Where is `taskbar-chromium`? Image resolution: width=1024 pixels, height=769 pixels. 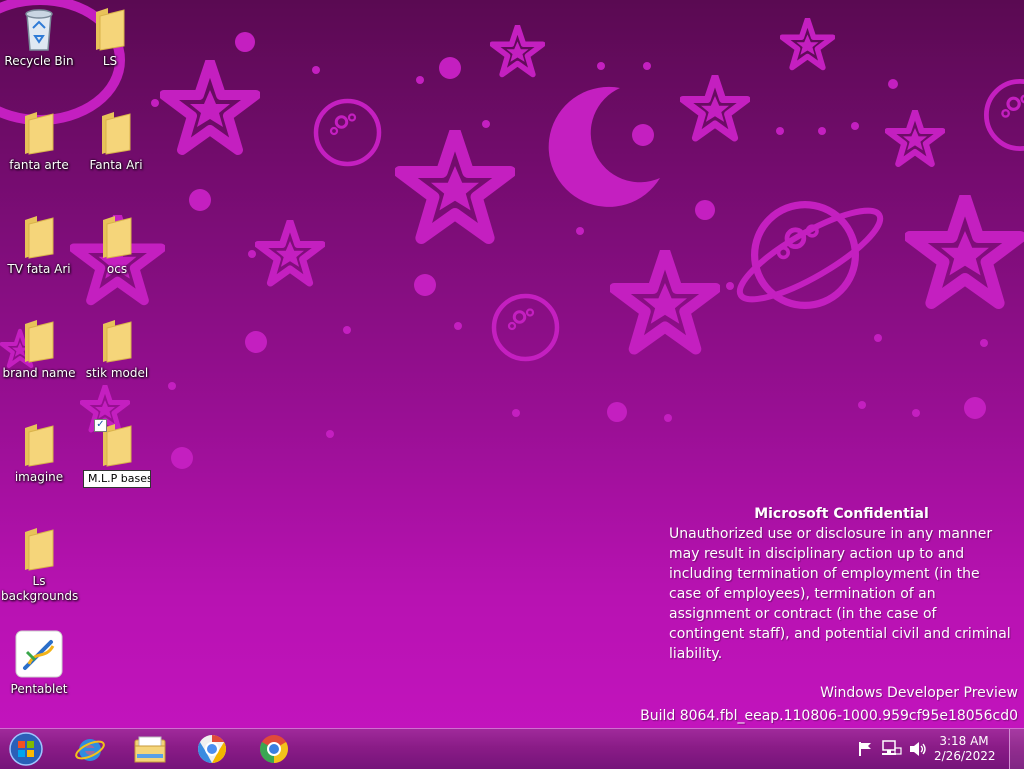
taskbar-chromium is located at coordinates (212, 749).